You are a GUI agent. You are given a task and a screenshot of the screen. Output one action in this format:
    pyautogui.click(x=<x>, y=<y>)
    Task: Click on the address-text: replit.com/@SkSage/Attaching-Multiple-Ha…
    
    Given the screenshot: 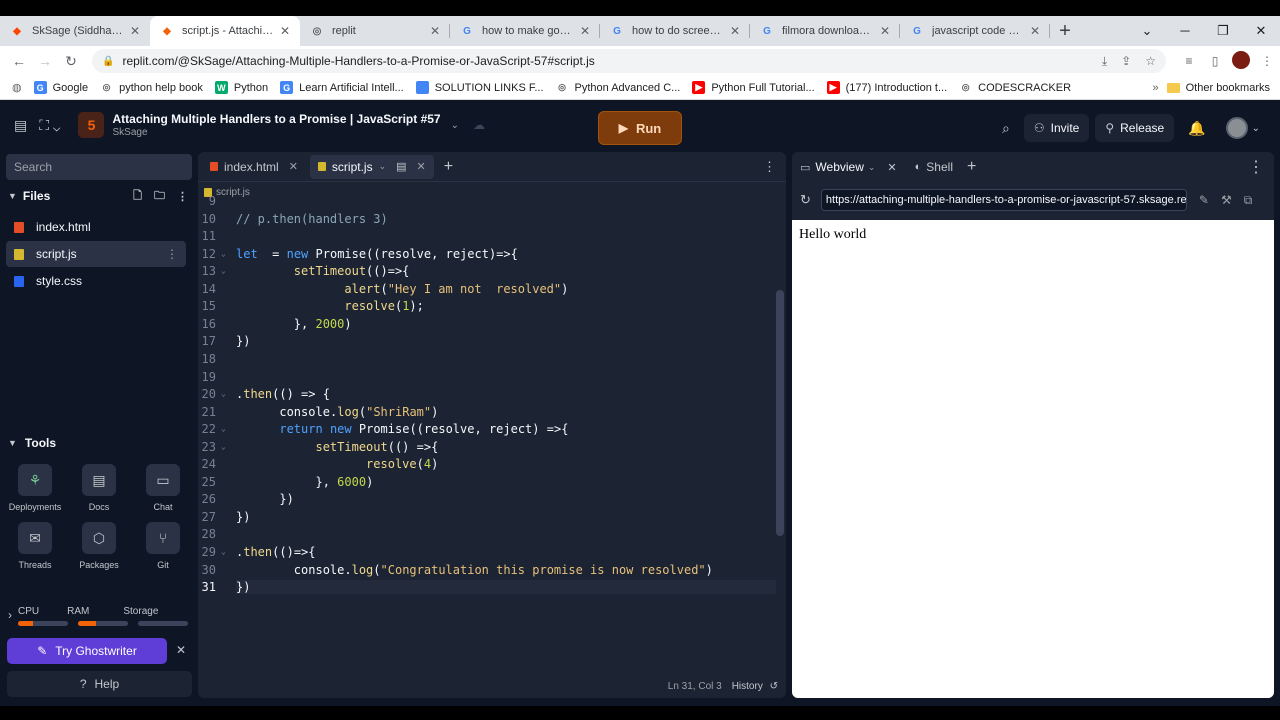 What is the action you would take?
    pyautogui.click(x=358, y=61)
    